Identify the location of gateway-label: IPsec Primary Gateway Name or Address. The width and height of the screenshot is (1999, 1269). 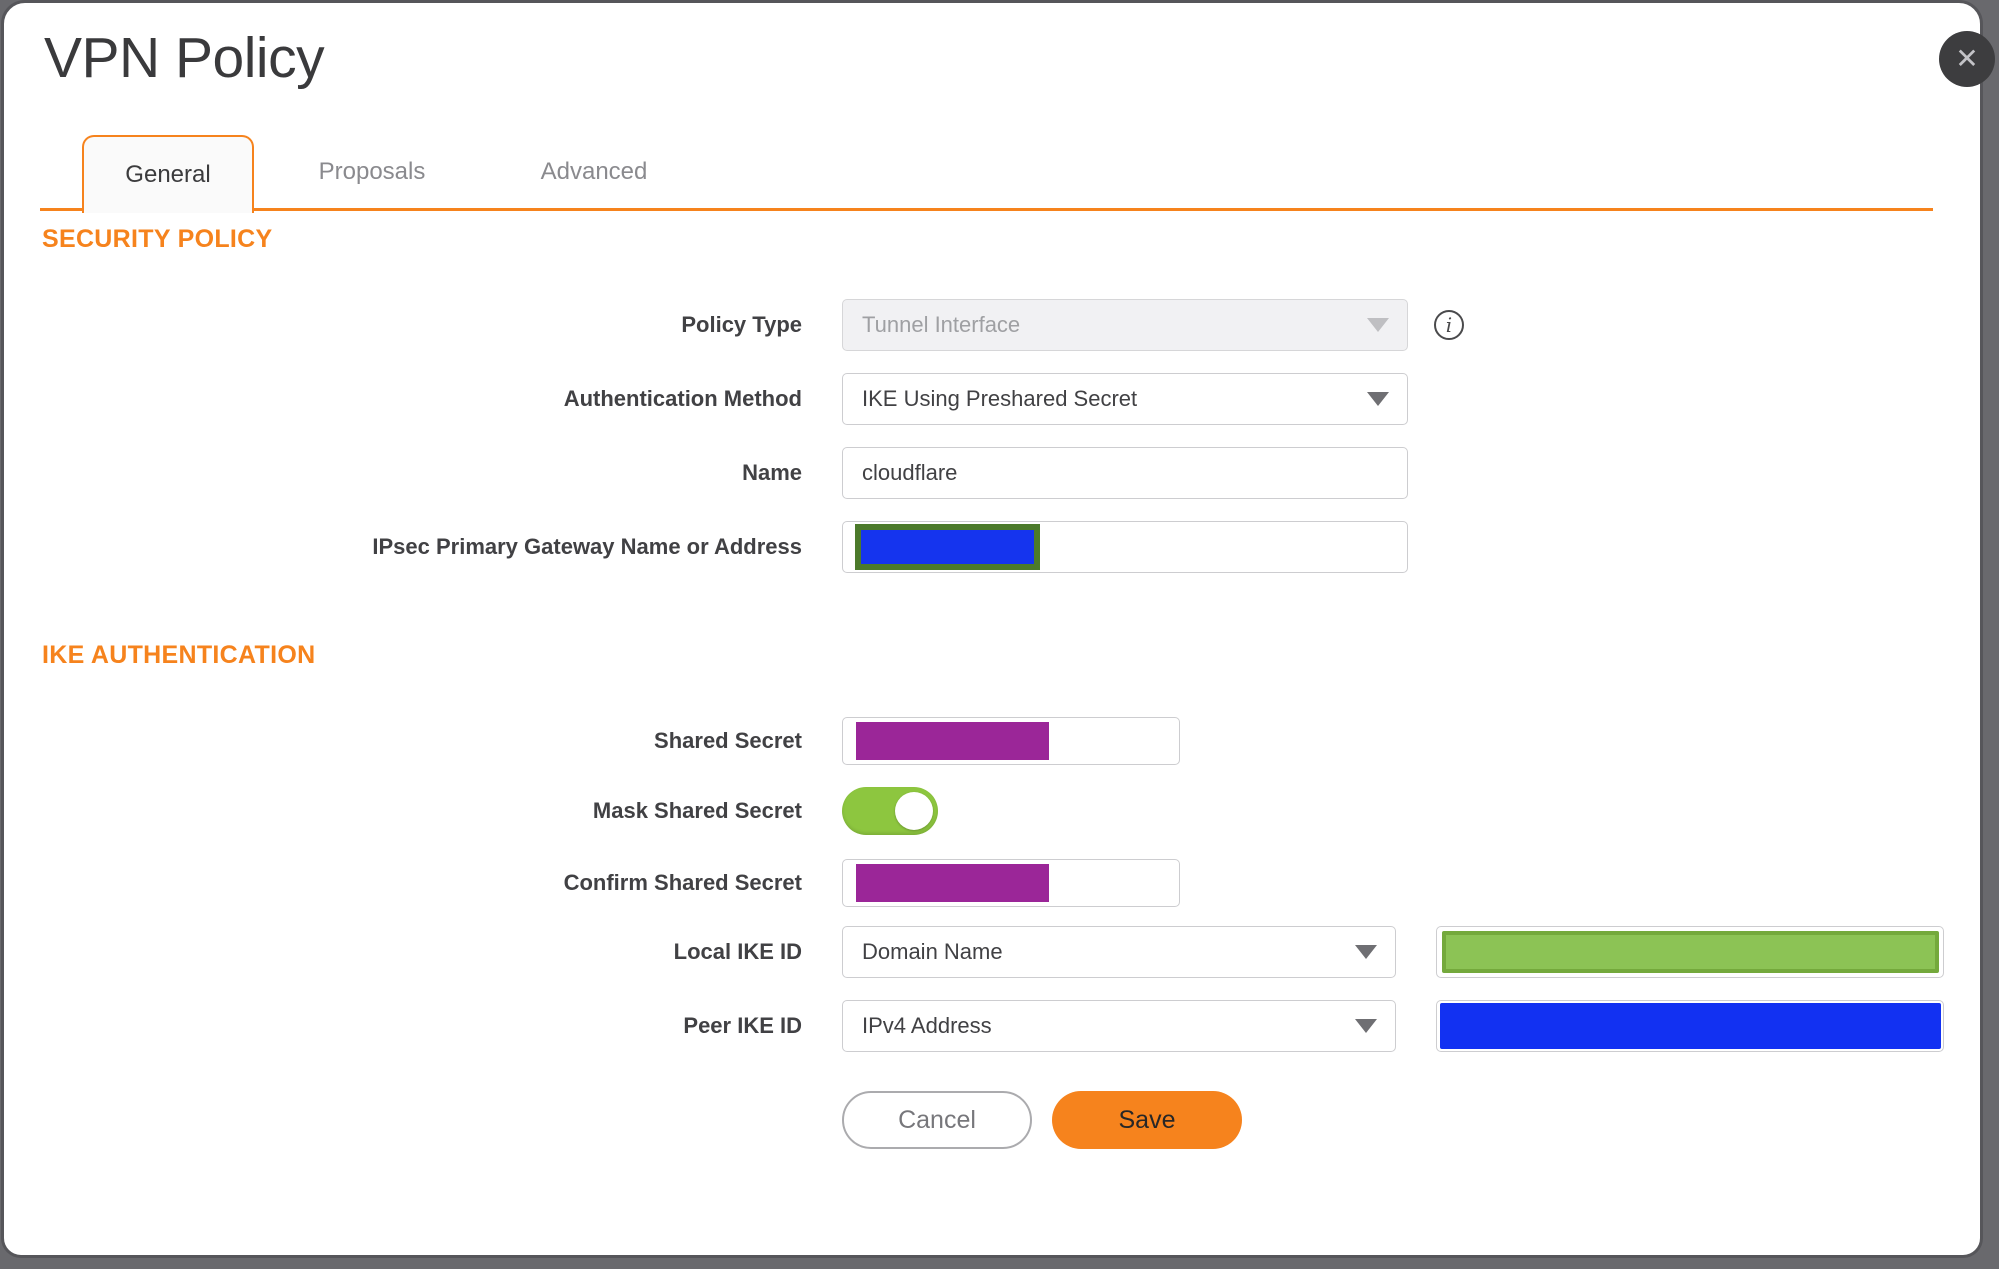
(587, 546).